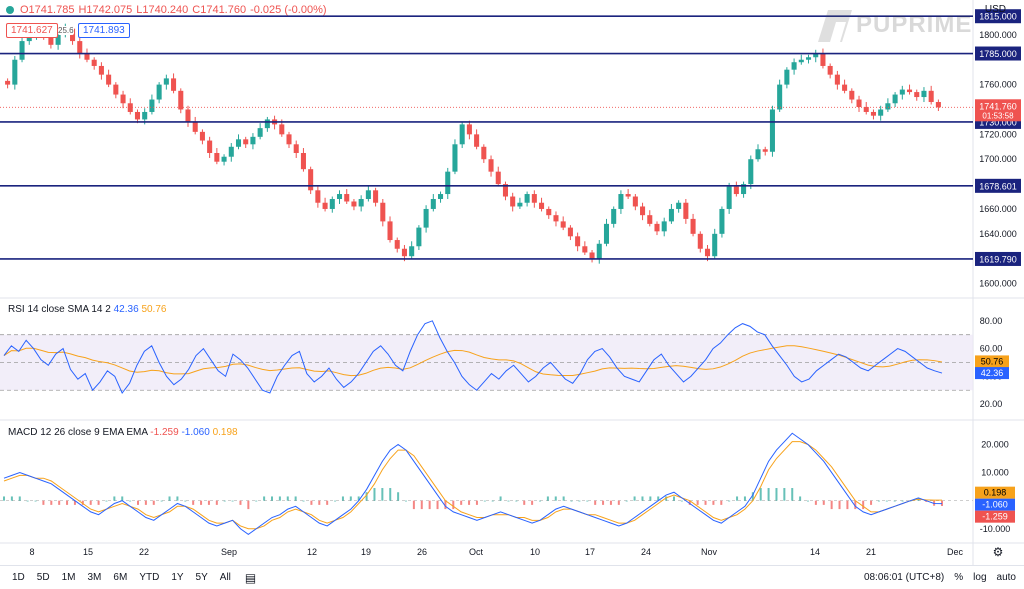  Describe the element at coordinates (18, 577) in the screenshot. I see `timeframe-button-1d: 1D` at that location.